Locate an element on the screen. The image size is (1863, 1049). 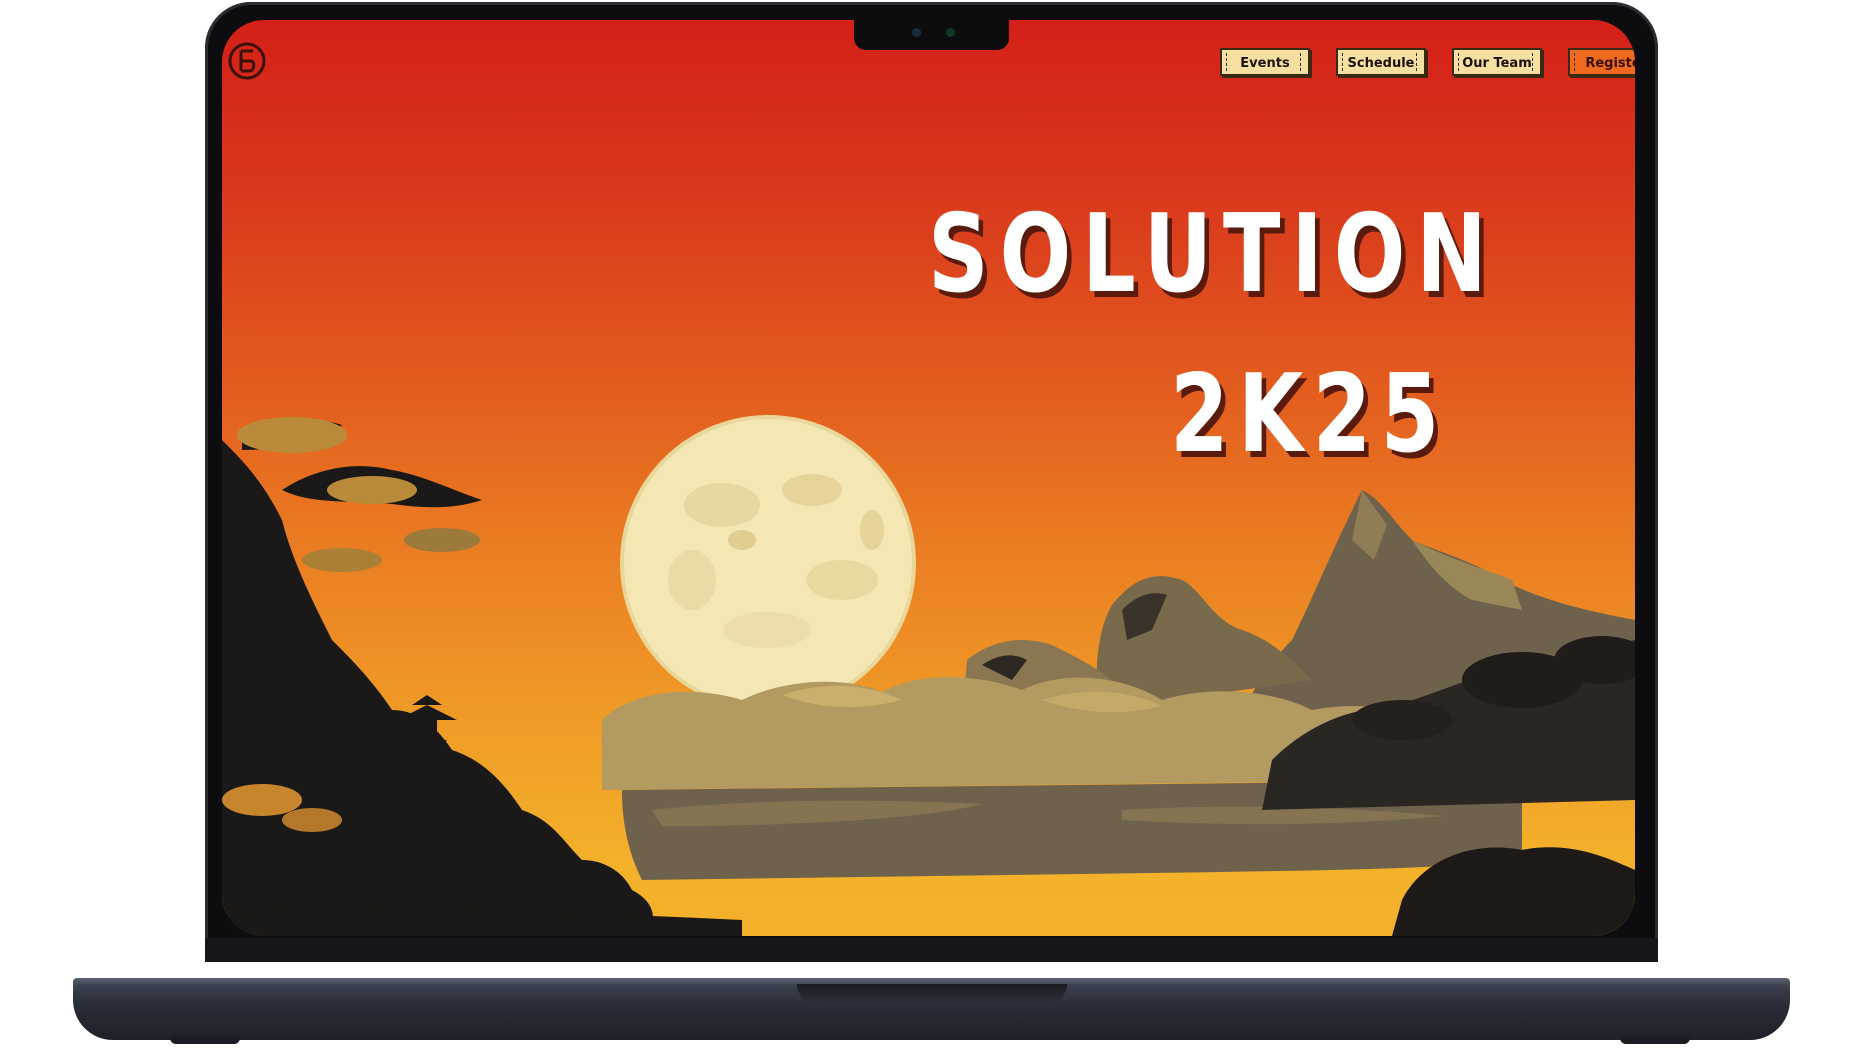
moon-graphic is located at coordinates (768, 563).